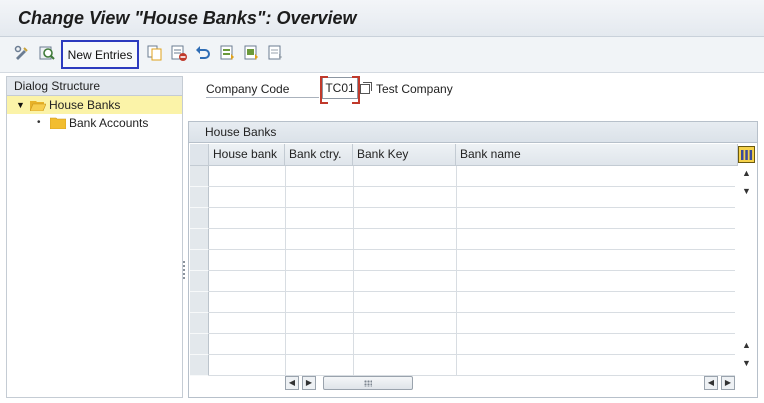 Image resolution: width=764 pixels, height=403 pixels. Describe the element at coordinates (247, 155) in the screenshot. I see `column-header-house-bank: House bank` at that location.